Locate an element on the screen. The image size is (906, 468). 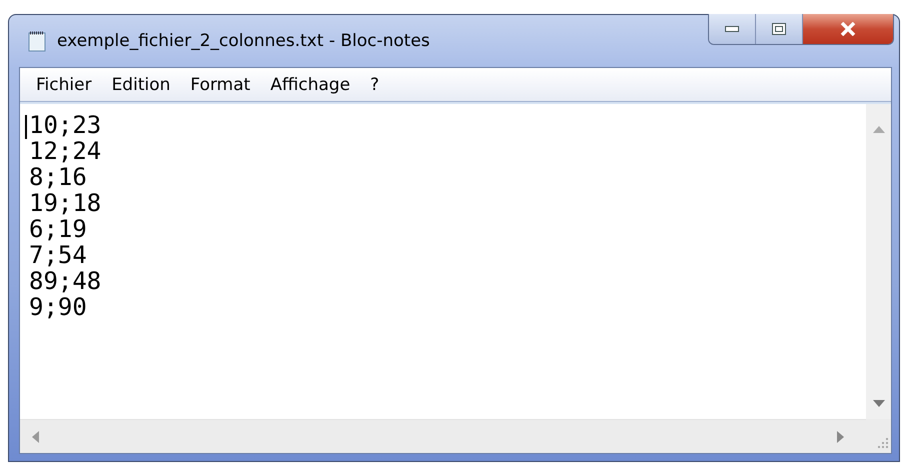
menu-item: Fichier is located at coordinates (64, 84).